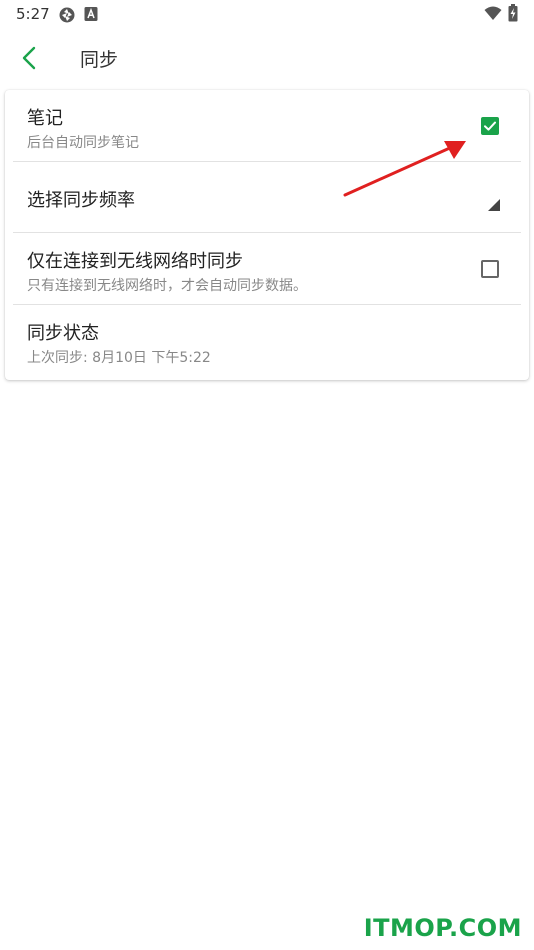  What do you see at coordinates (513, 13) in the screenshot?
I see `battery-charging-icon` at bounding box center [513, 13].